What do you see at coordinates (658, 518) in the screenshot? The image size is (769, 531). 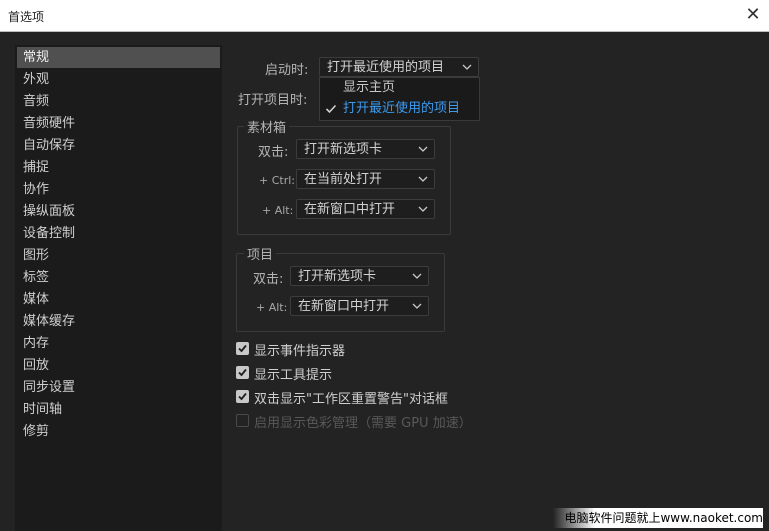 I see `site-watermark: 电脑软件问题就上www.naoket.com` at bounding box center [658, 518].